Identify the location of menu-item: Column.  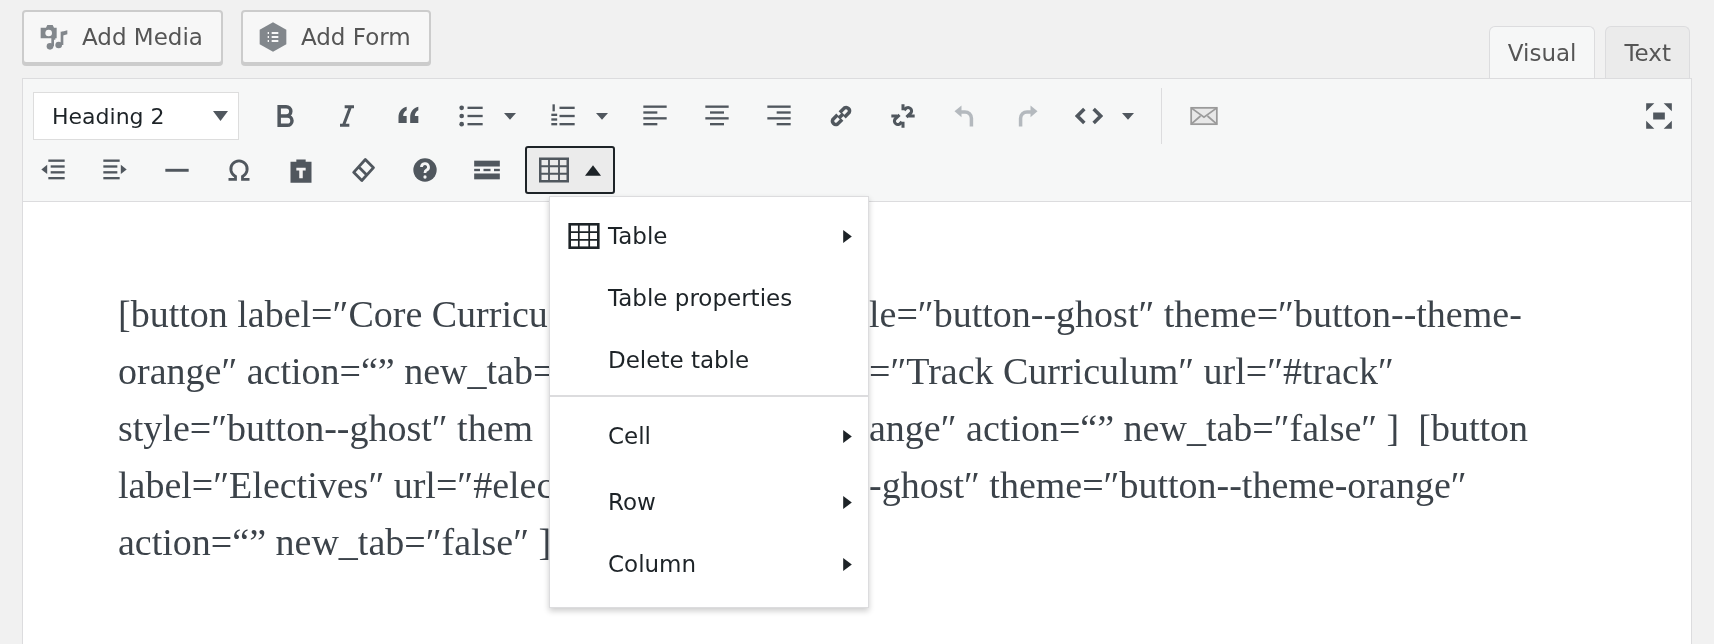
(709, 564).